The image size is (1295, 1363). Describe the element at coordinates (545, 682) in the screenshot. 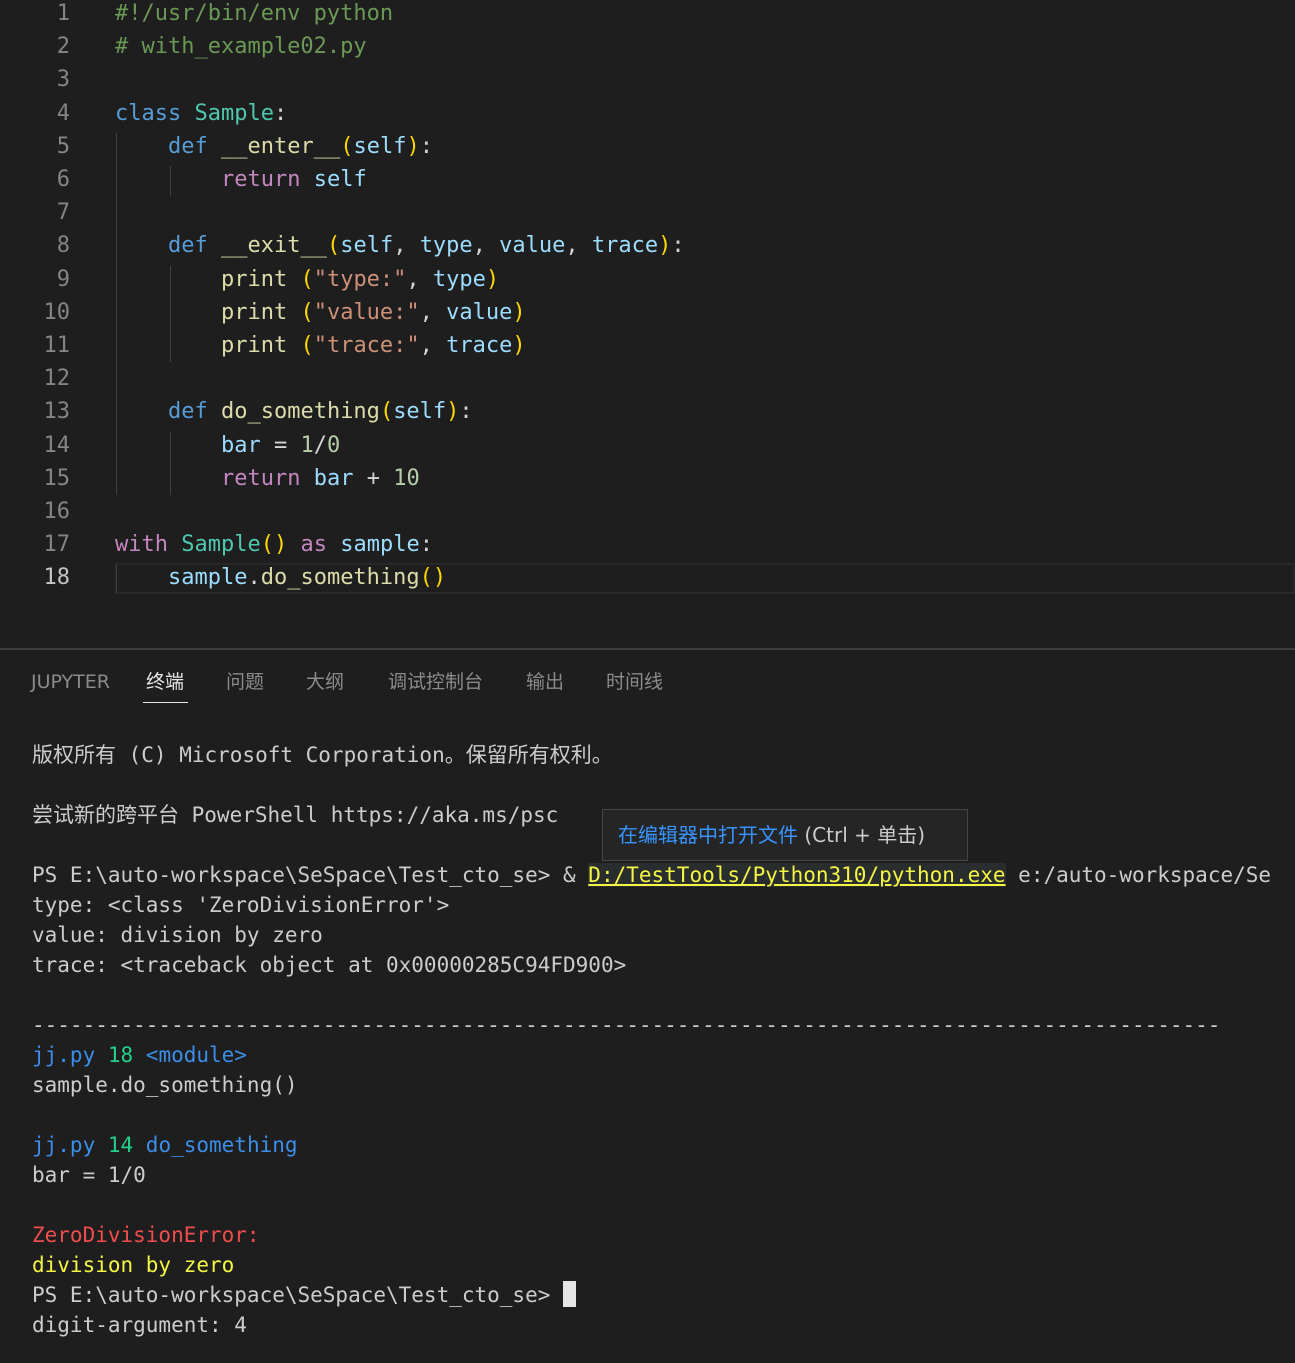

I see `tab-output: 输出` at that location.